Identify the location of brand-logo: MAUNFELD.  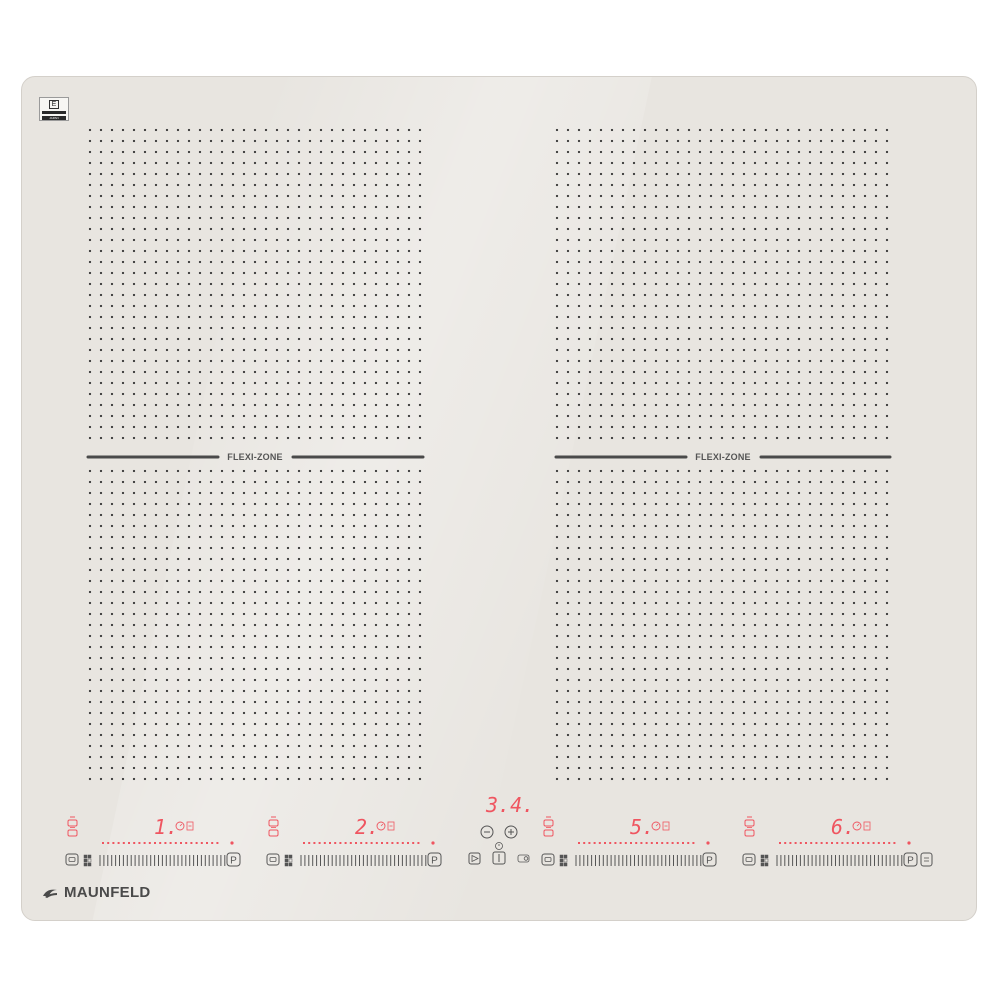
(96, 892).